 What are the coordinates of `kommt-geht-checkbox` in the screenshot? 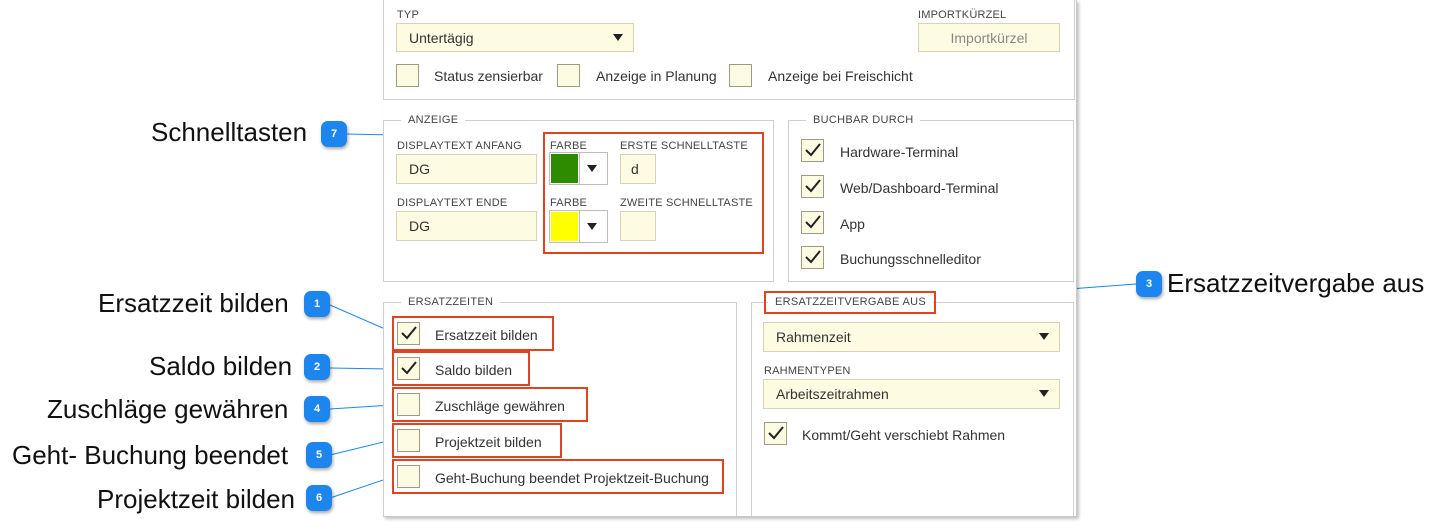 It's located at (775, 433).